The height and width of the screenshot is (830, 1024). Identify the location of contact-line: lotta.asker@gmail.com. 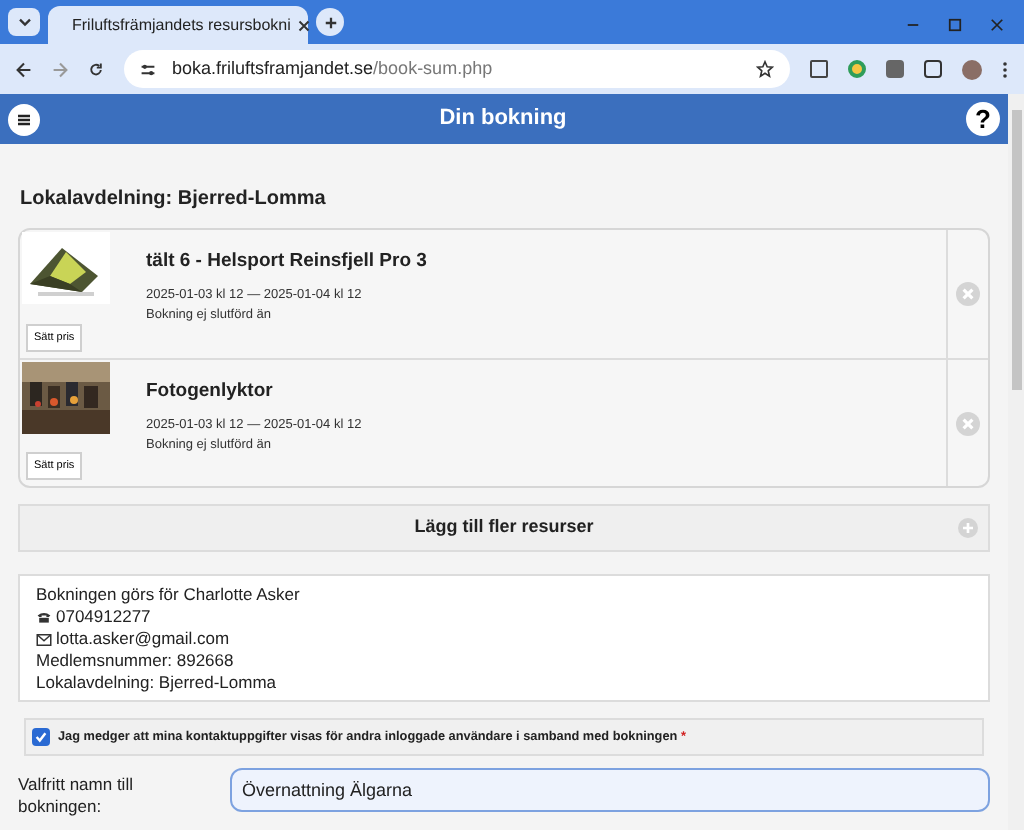
(143, 639).